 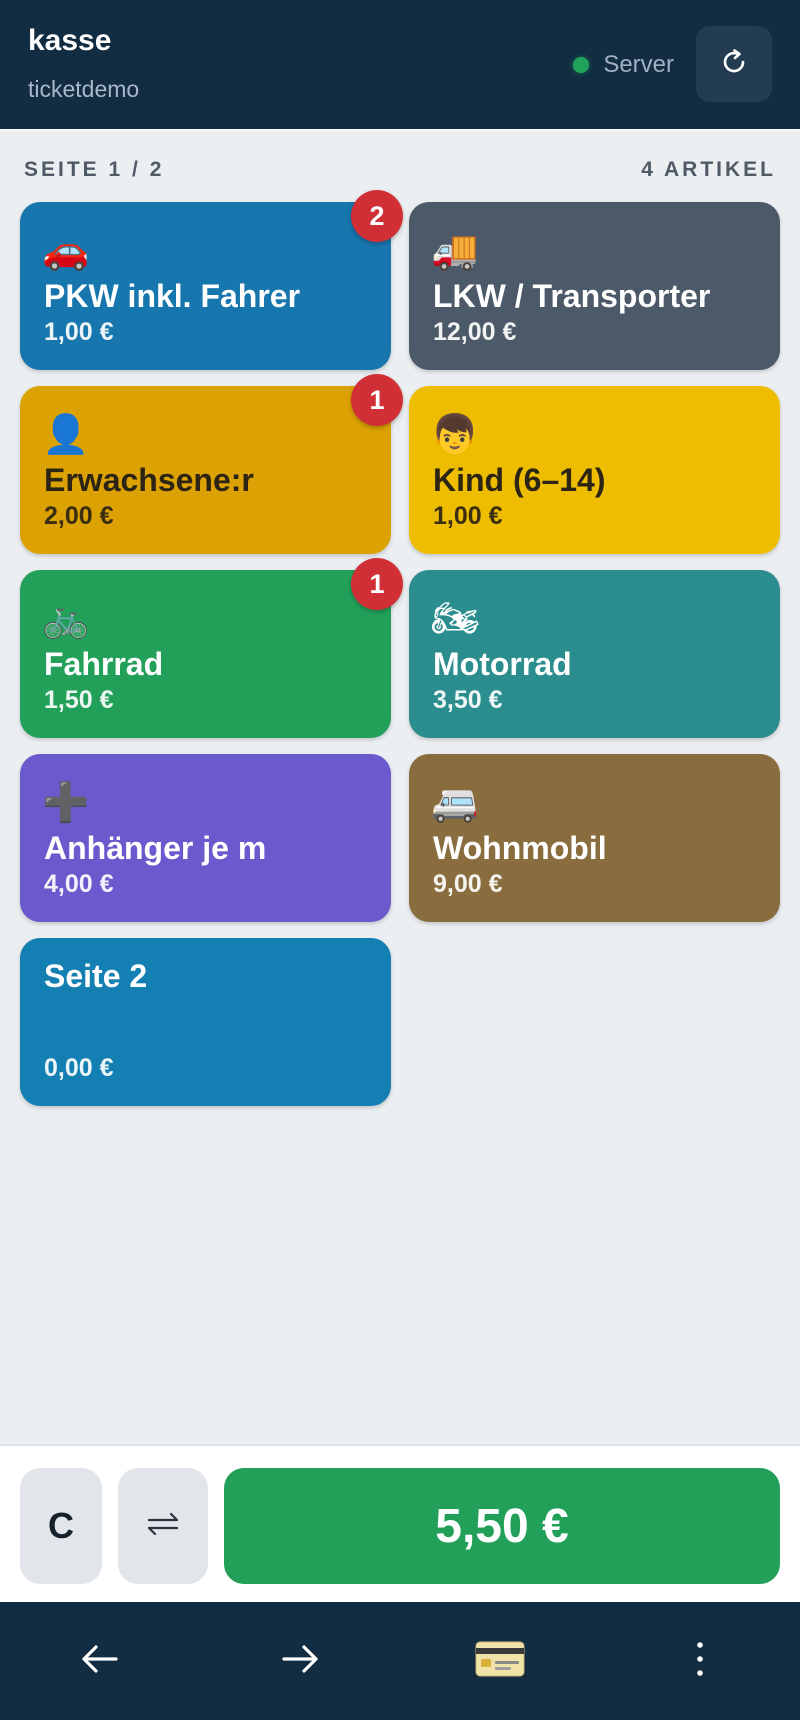 I want to click on product-tile: Seite 2 0,00 €, so click(x=205, y=1022).